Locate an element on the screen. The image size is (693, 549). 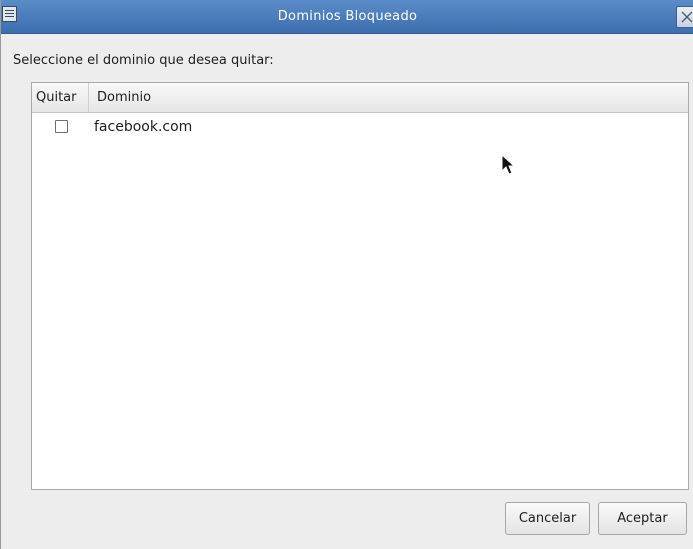
list-header: Quitar Dominio is located at coordinates (360, 98).